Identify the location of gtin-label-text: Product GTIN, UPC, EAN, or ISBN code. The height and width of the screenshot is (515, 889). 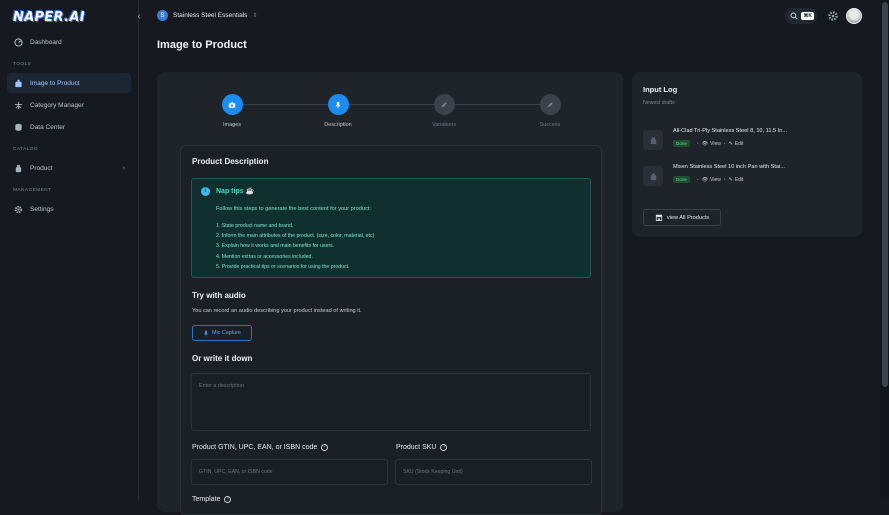
(255, 447).